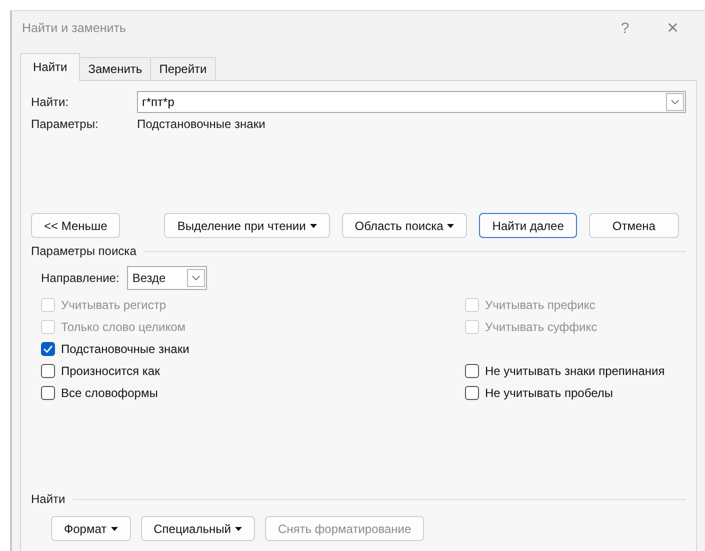 The width and height of the screenshot is (705, 551). I want to click on dialog-button: Найти далее, so click(528, 225).